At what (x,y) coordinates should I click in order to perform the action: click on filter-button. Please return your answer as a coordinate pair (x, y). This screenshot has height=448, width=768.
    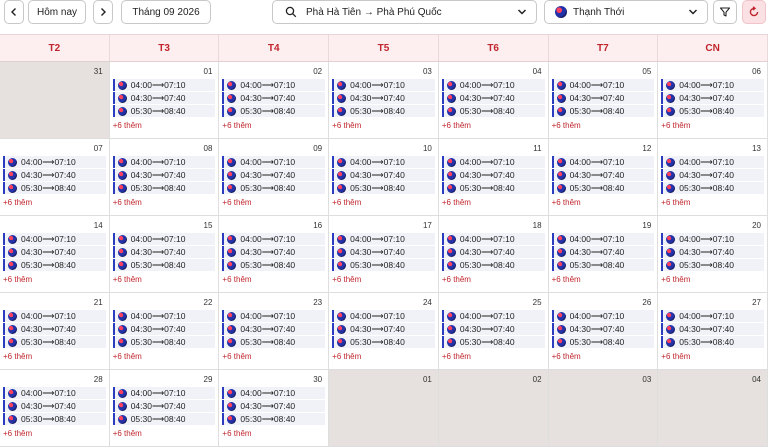
    Looking at the image, I should click on (725, 12).